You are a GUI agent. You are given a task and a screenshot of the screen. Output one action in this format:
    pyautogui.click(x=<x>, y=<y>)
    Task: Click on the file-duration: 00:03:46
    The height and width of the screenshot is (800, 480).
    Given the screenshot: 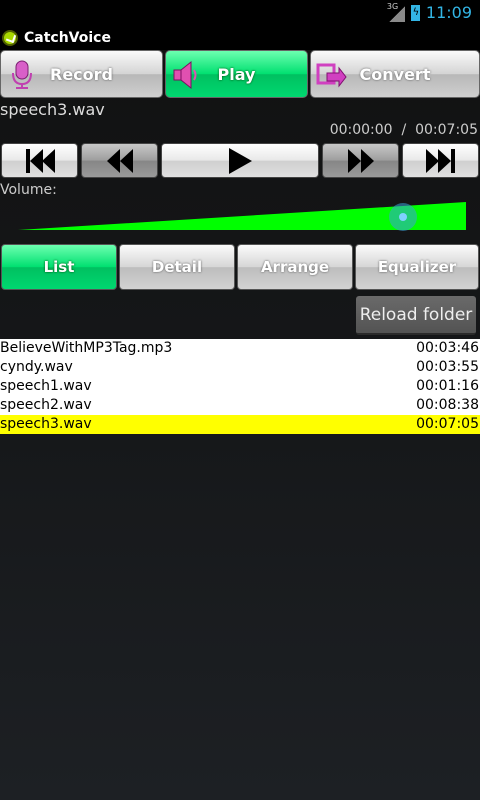 What is the action you would take?
    pyautogui.click(x=447, y=348)
    